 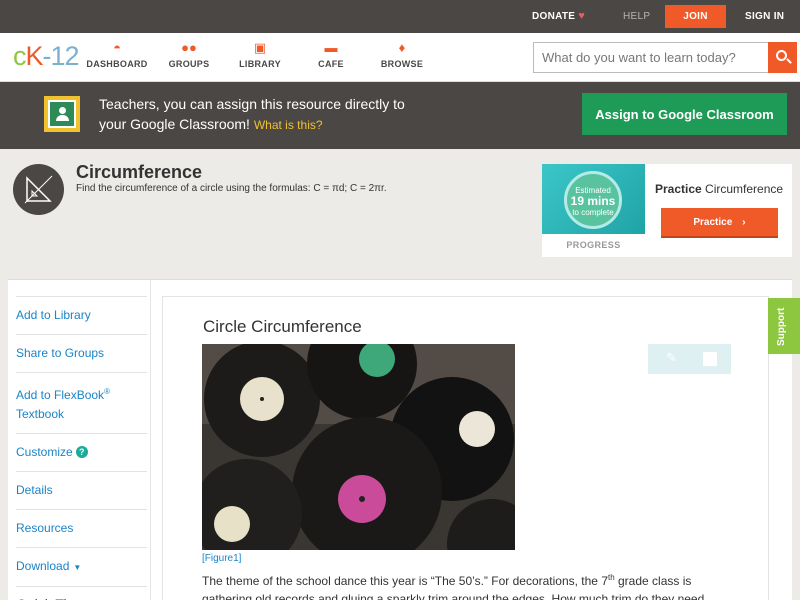 What do you see at coordinates (689, 359) in the screenshot?
I see `annotation-tools: ✎` at bounding box center [689, 359].